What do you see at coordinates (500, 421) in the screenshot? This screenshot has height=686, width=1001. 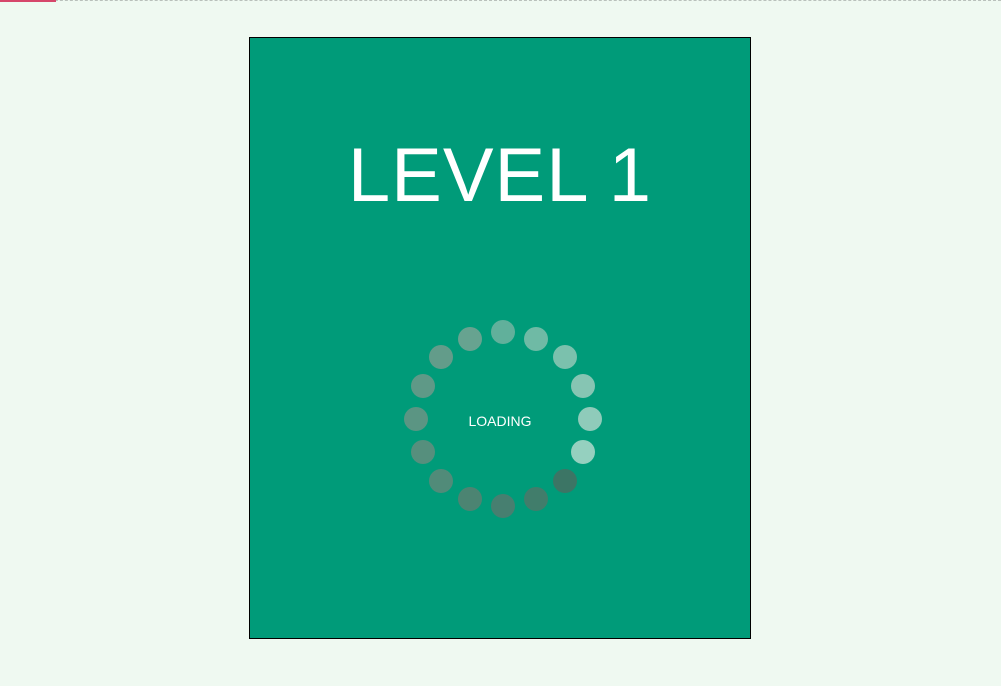 I see `loading-label: LOADING` at bounding box center [500, 421].